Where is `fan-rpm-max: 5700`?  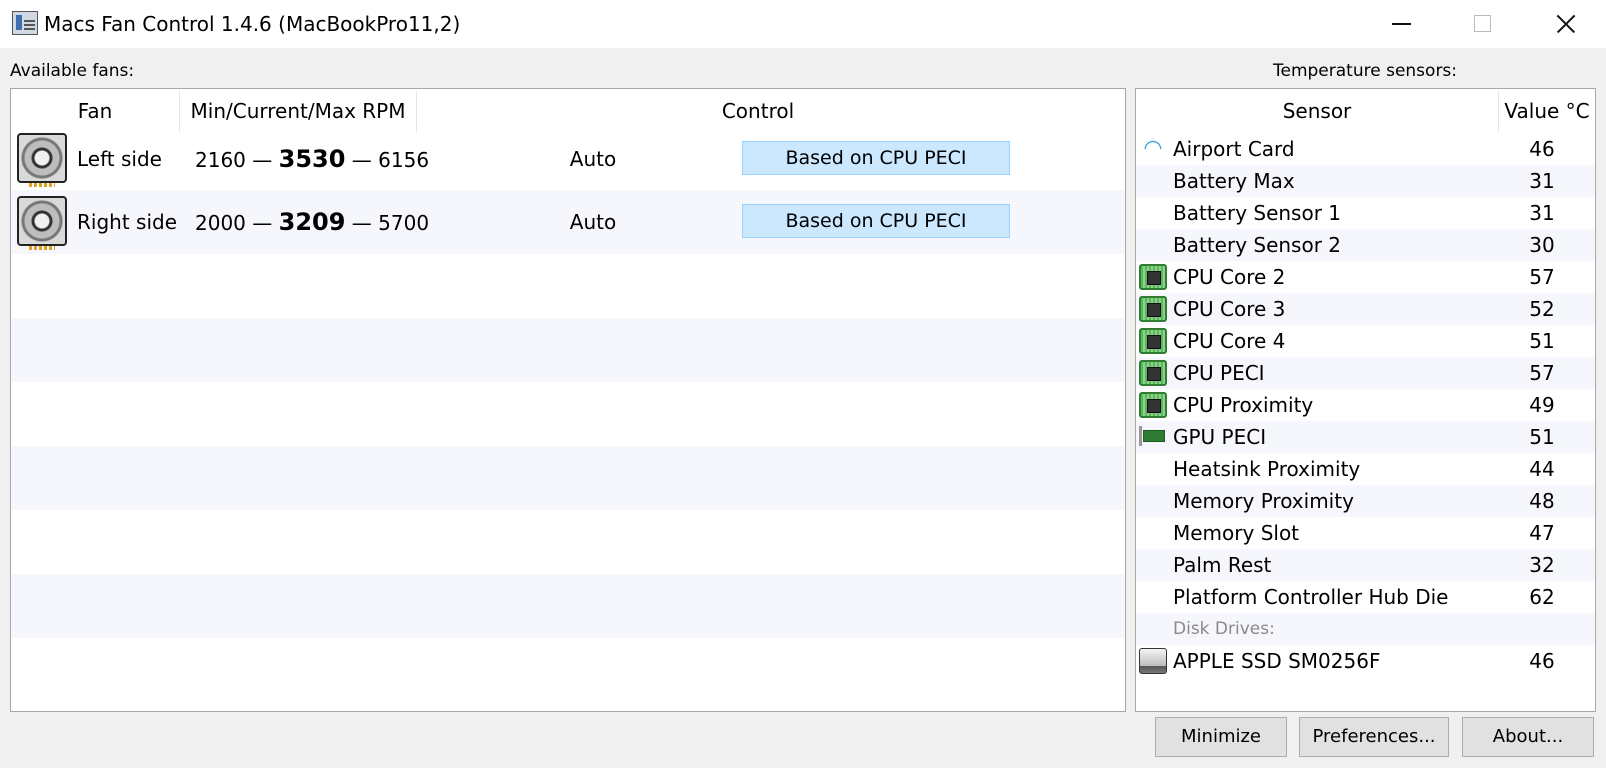 fan-rpm-max: 5700 is located at coordinates (404, 223).